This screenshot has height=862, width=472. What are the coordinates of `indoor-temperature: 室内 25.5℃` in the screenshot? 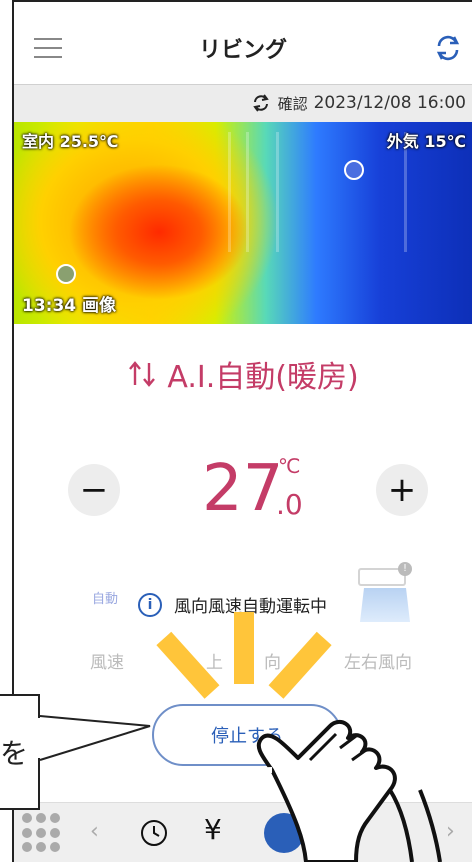 It's located at (70, 141).